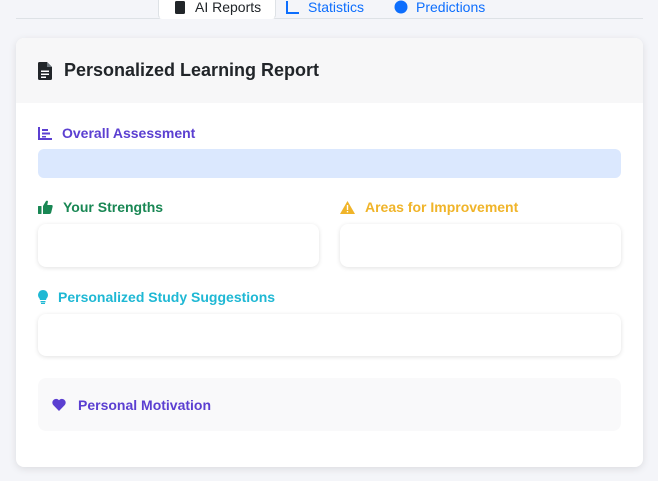 The width and height of the screenshot is (658, 481). Describe the element at coordinates (113, 207) in the screenshot. I see `section-title: Your Strengths` at that location.